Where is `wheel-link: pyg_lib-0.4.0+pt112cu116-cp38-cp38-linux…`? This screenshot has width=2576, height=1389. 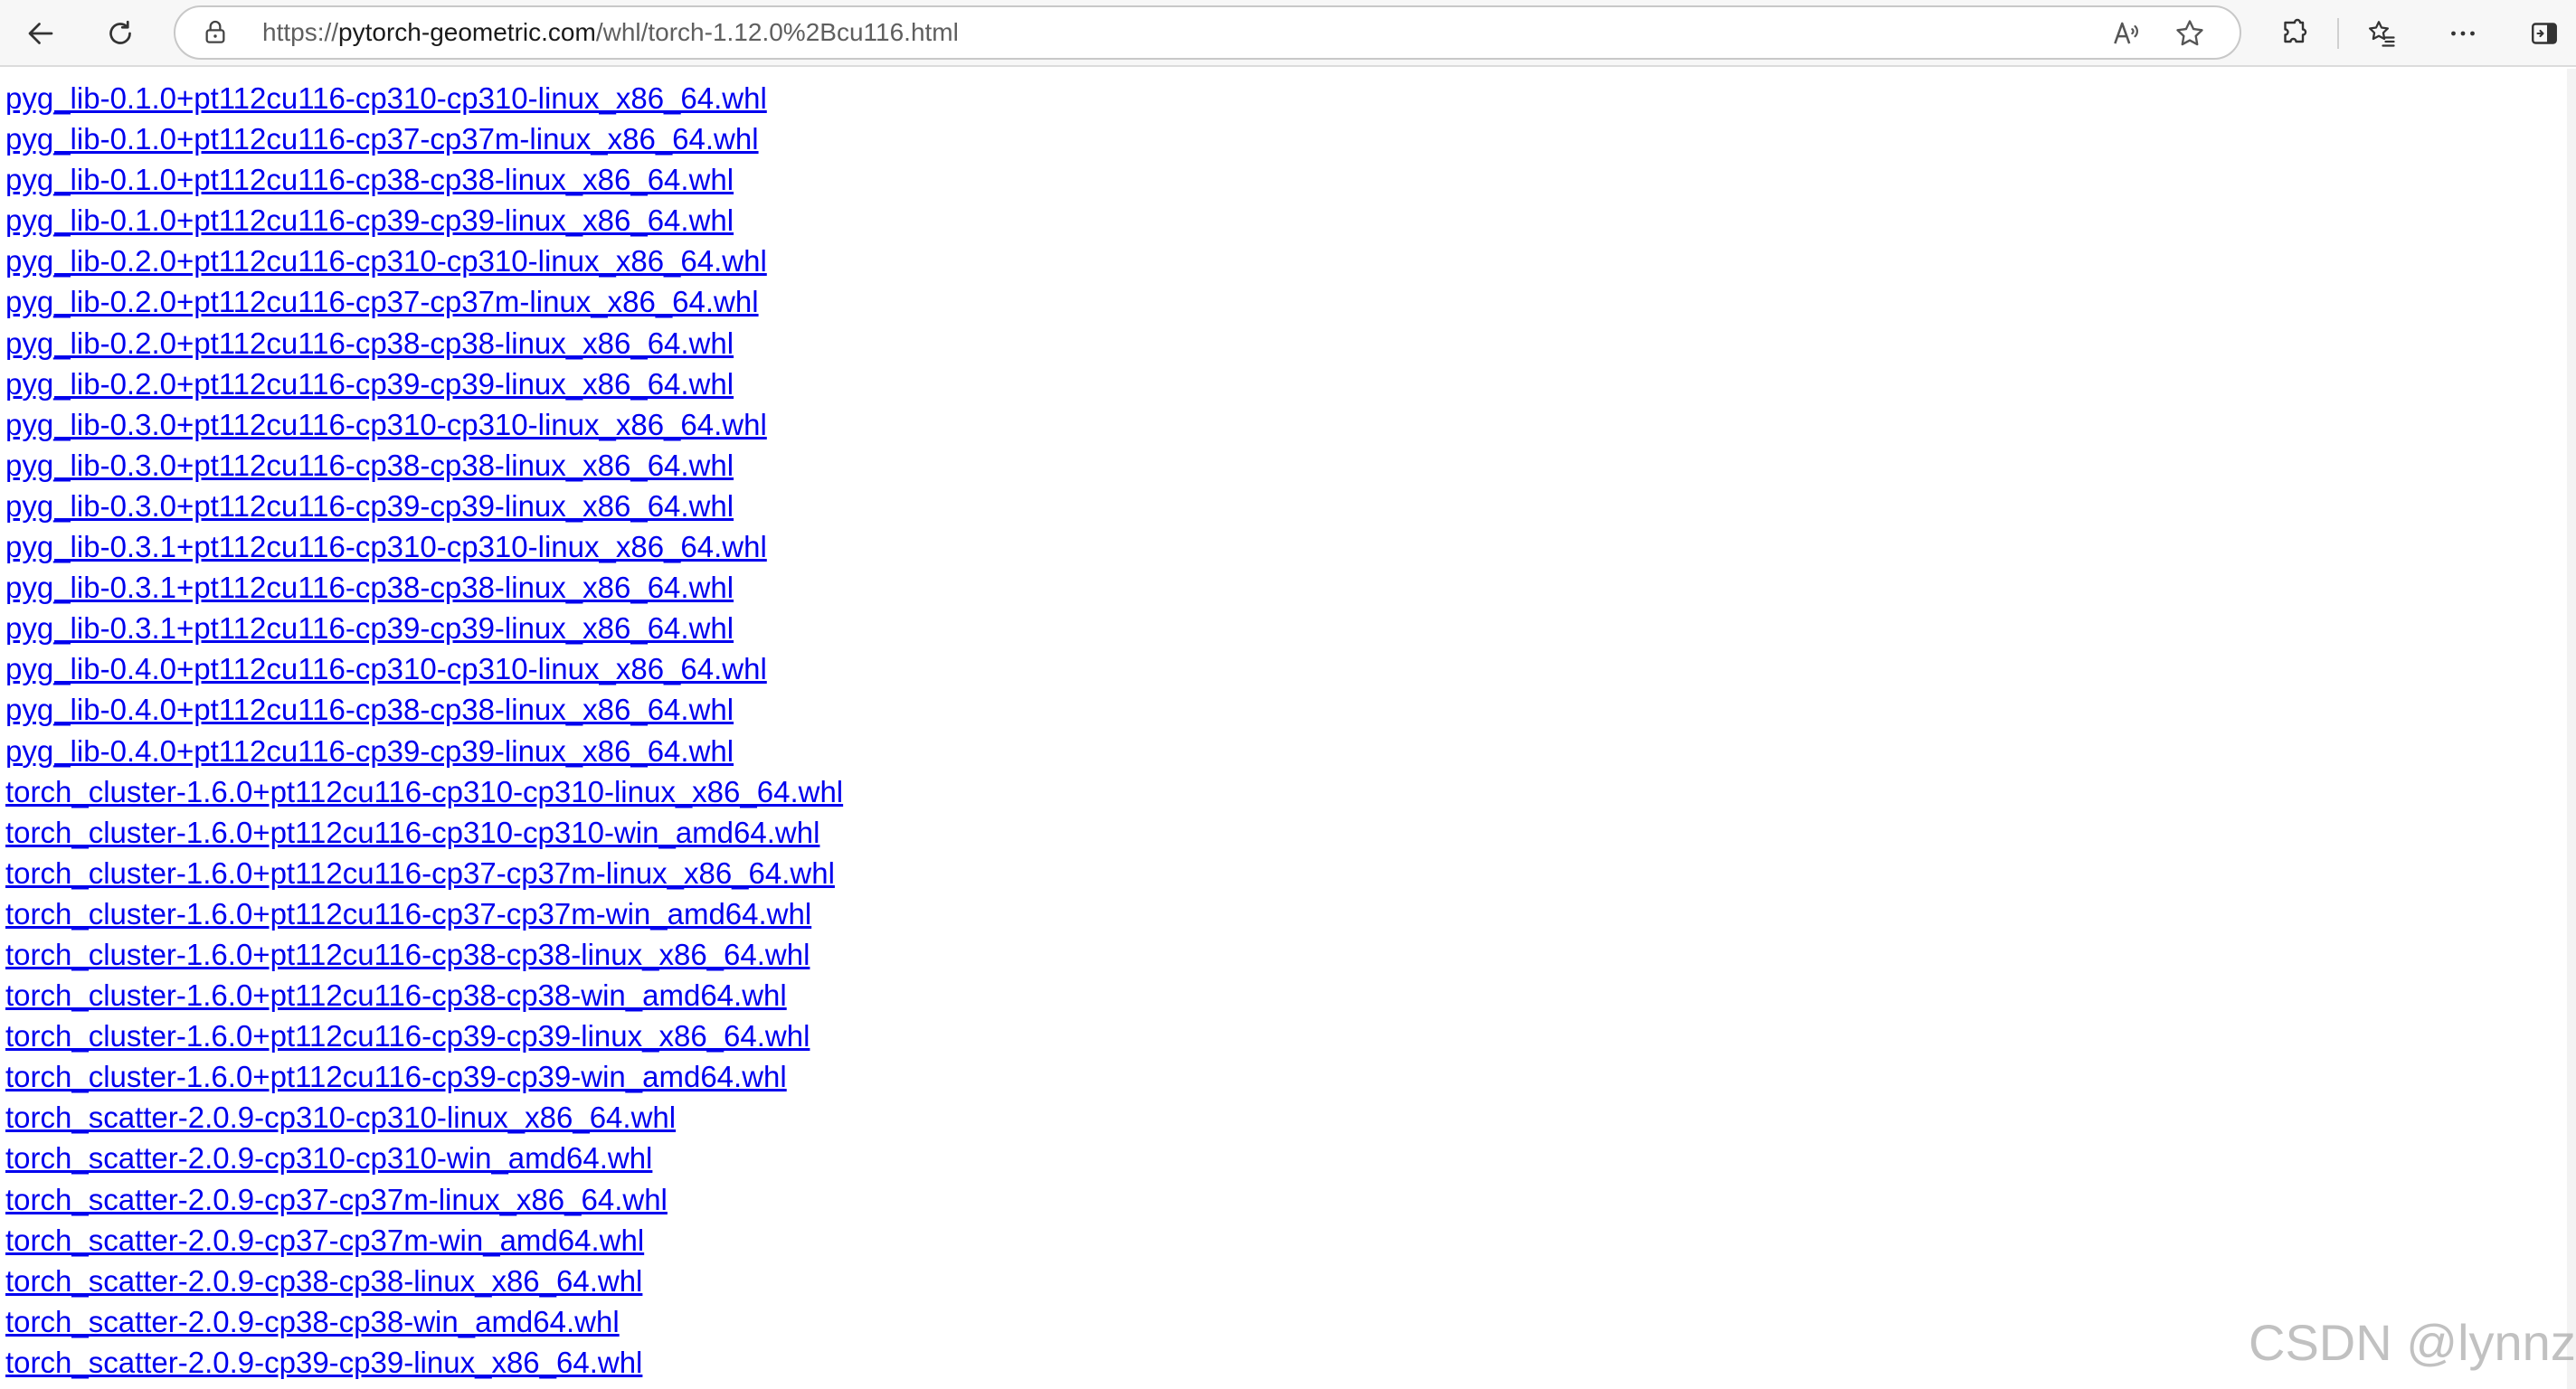
wheel-link: pyg_lib-0.4.0+pt112cu116-cp38-cp38-linux… is located at coordinates (1285, 709).